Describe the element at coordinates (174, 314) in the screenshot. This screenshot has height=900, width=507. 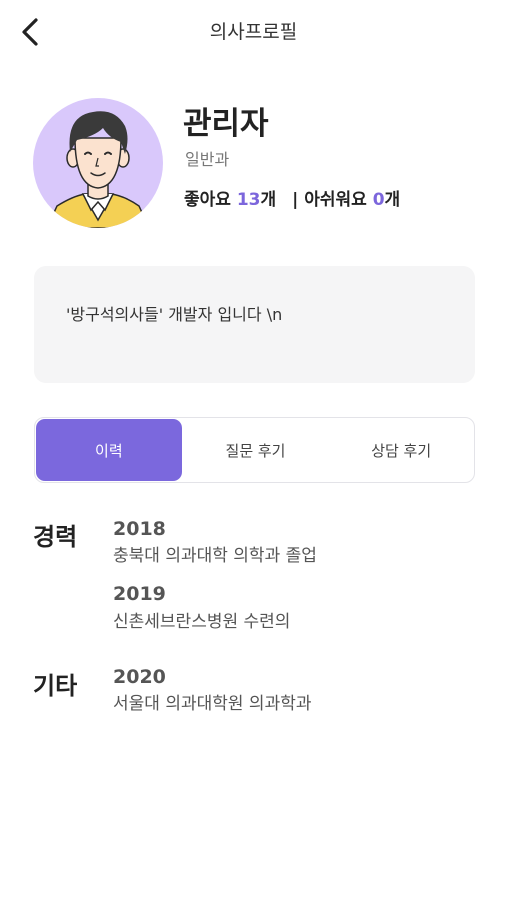
I see `intro-text: '방구석의사들' 개발자 입니다 \n` at that location.